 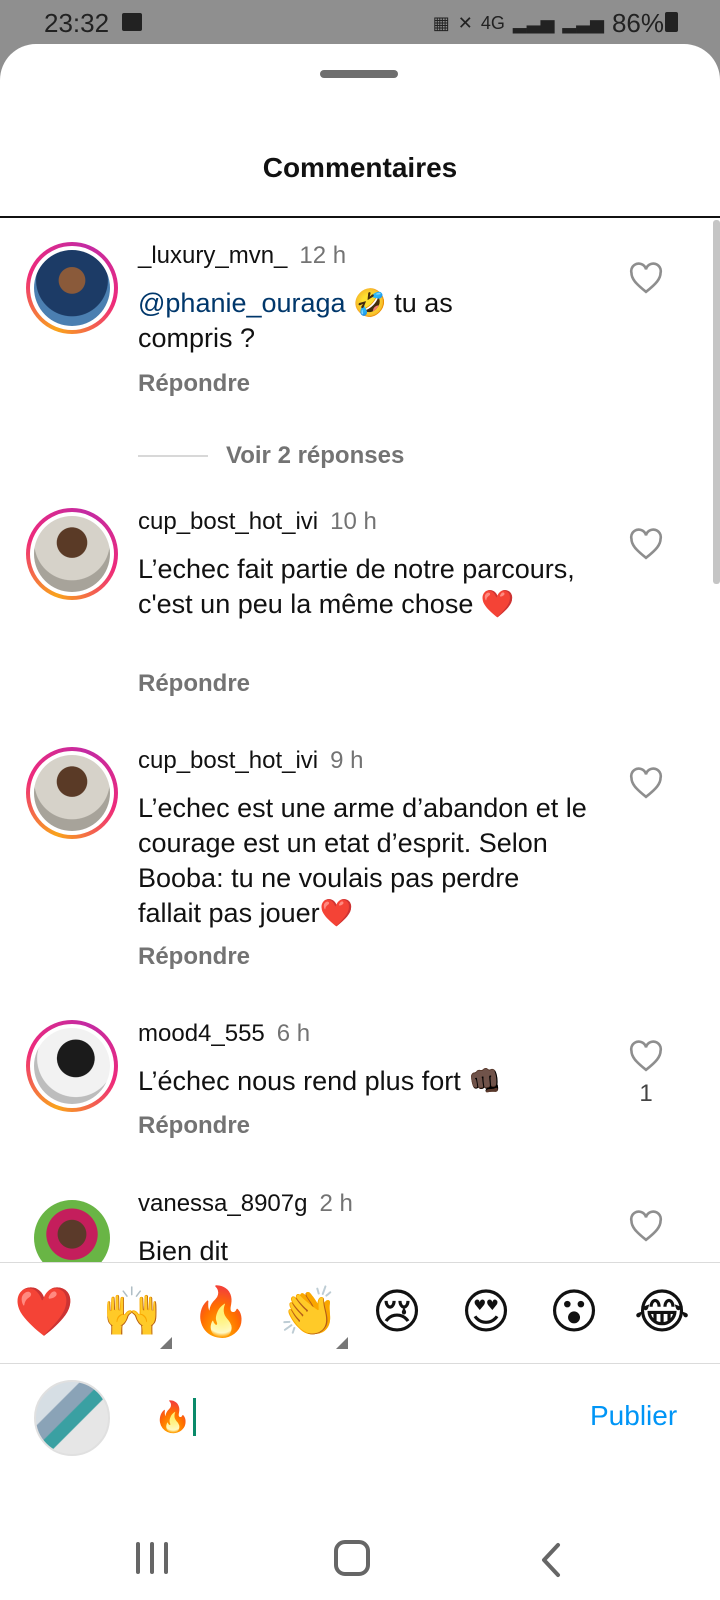 What do you see at coordinates (360, 1422) in the screenshot?
I see `comment-composer: 🔥 Publier` at bounding box center [360, 1422].